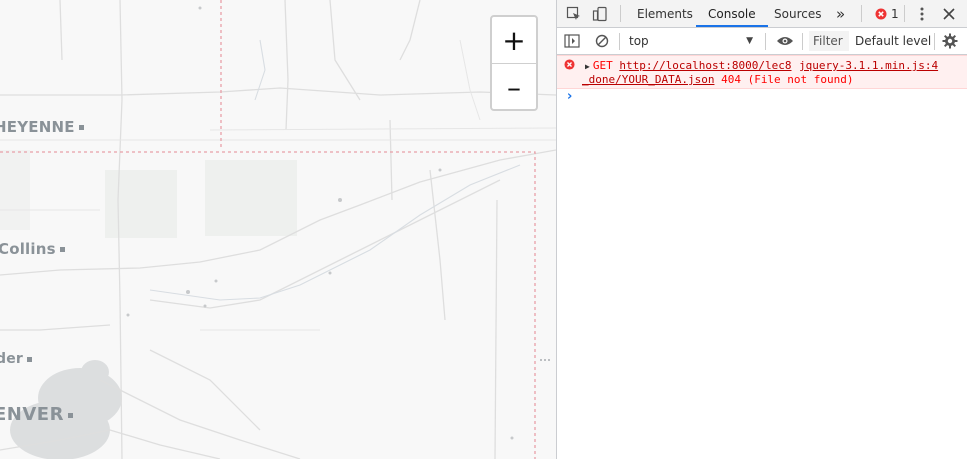 The width and height of the screenshot is (967, 459). Describe the element at coordinates (42, 127) in the screenshot. I see `city-label-cheyenne: HEYENNE` at that location.